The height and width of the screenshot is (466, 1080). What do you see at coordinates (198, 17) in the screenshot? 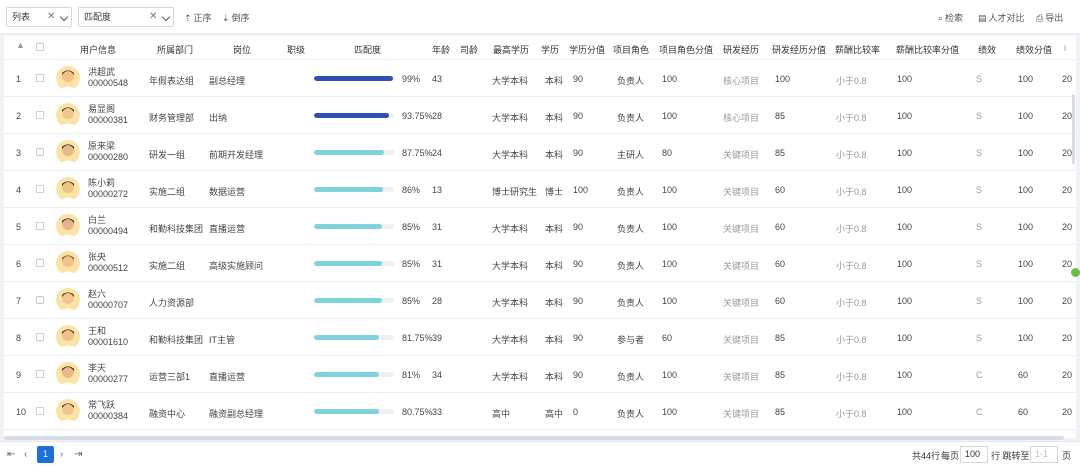
I see `asc-button: ⇡ 正序` at bounding box center [198, 17].